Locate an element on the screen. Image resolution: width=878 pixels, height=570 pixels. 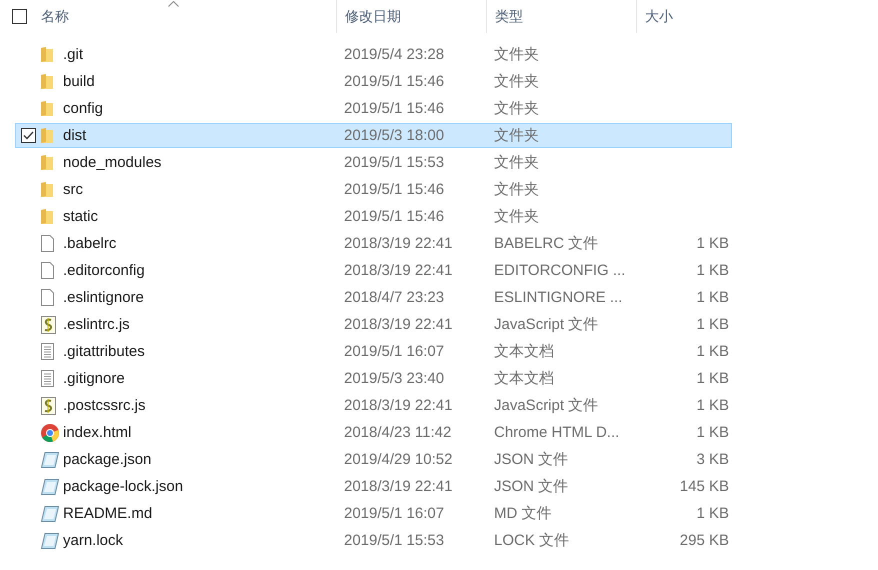
column-header: 名称 is located at coordinates (168, 16).